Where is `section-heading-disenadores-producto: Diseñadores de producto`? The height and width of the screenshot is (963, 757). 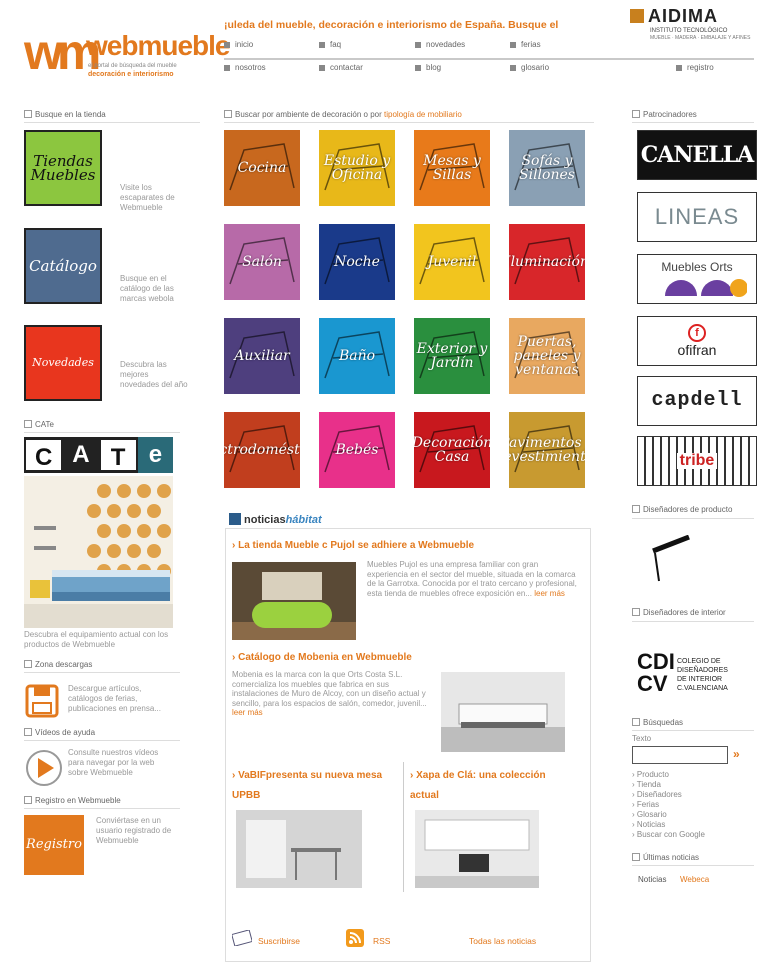
section-heading-disenadores-producto: Diseñadores de producto is located at coordinates (693, 512).